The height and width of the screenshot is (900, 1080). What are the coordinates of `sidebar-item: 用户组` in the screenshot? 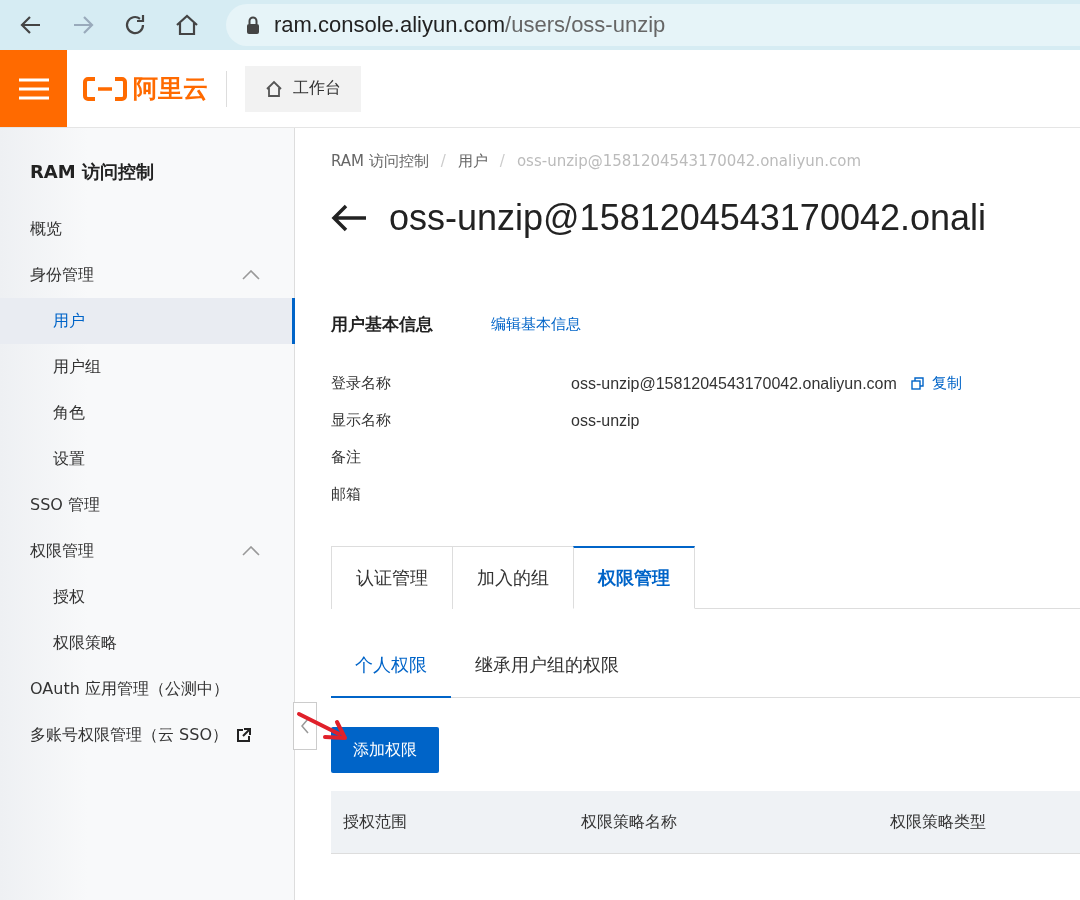 It's located at (147, 367).